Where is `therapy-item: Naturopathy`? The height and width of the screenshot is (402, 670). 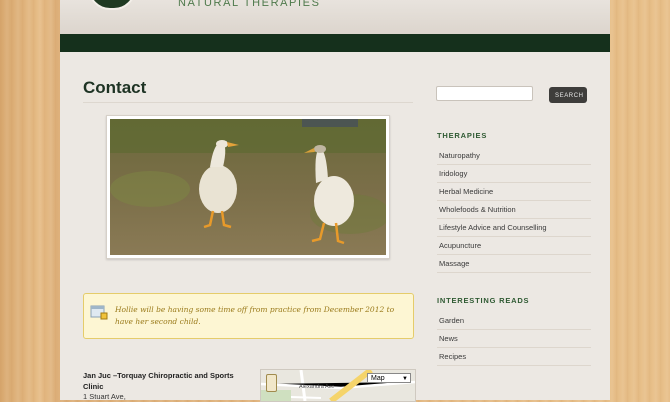
therapy-item: Naturopathy is located at coordinates (514, 156).